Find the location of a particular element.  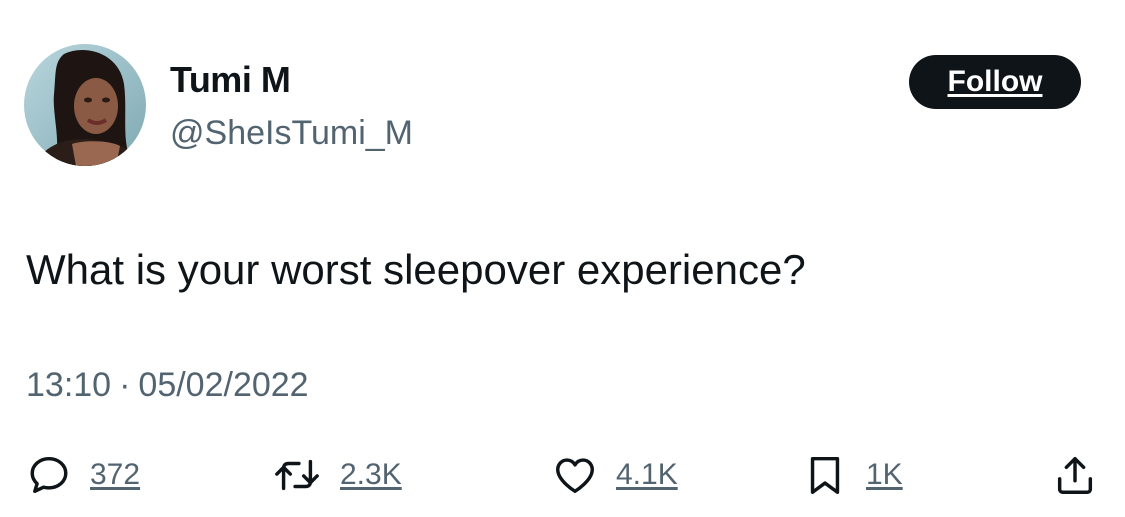

display-name: Tumi M is located at coordinates (230, 80).